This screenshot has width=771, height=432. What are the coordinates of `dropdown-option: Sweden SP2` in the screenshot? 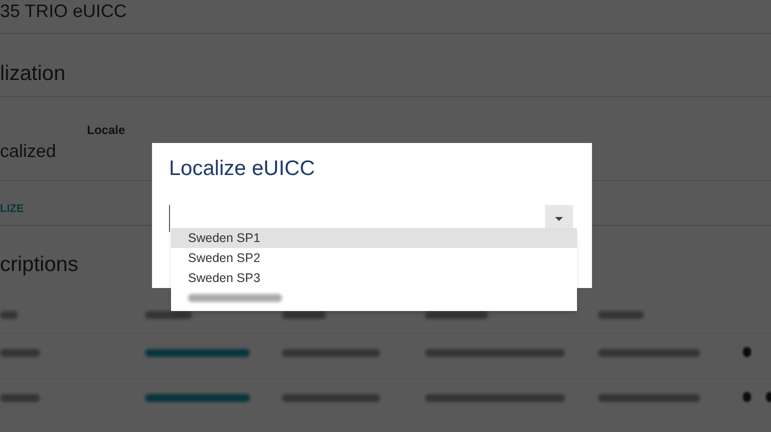 It's located at (374, 258).